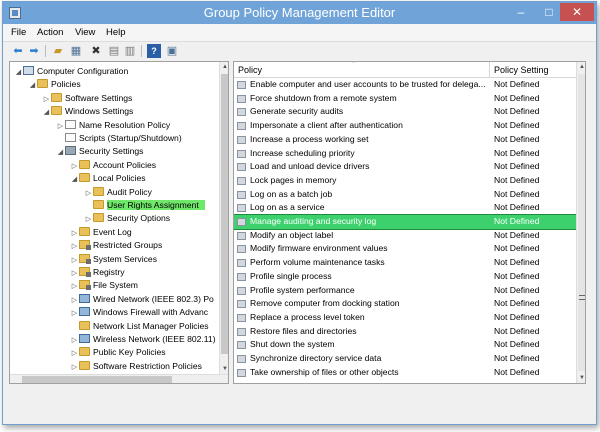  Describe the element at coordinates (87, 111) in the screenshot. I see `tree-item: ◢ Windows Settings` at that location.